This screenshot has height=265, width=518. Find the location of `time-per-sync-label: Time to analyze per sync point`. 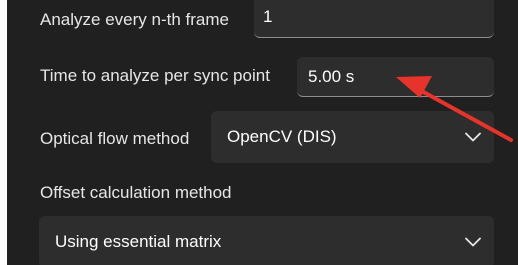

time-per-sync-label: Time to analyze per sync point is located at coordinates (155, 75).